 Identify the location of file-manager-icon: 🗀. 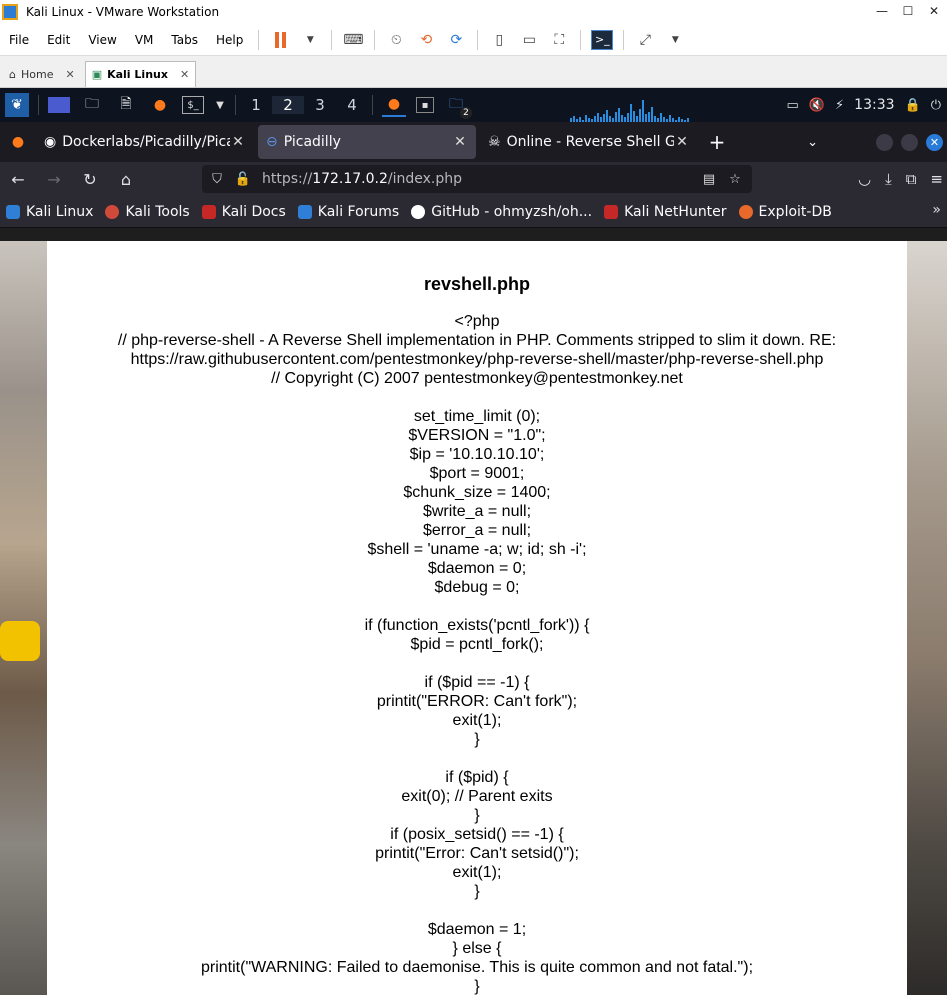
(92, 105).